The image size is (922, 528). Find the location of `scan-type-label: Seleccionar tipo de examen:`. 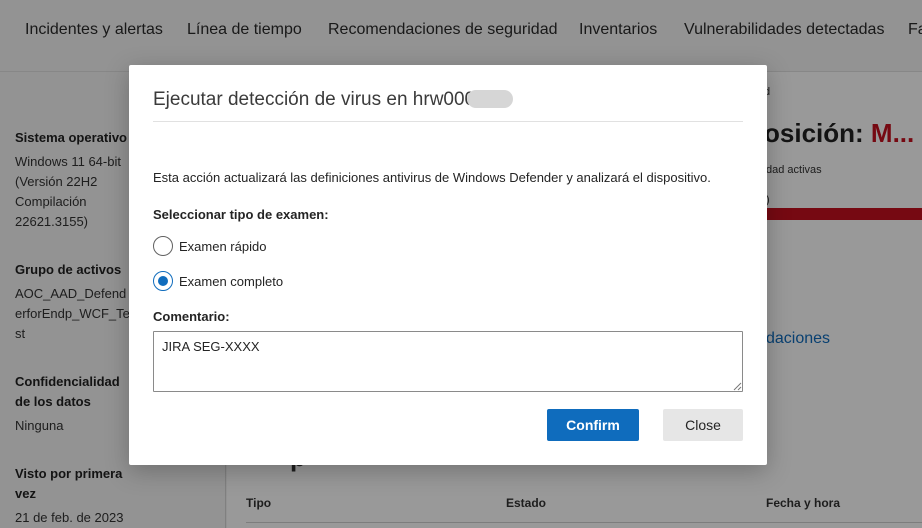

scan-type-label: Seleccionar tipo de examen: is located at coordinates (241, 214).